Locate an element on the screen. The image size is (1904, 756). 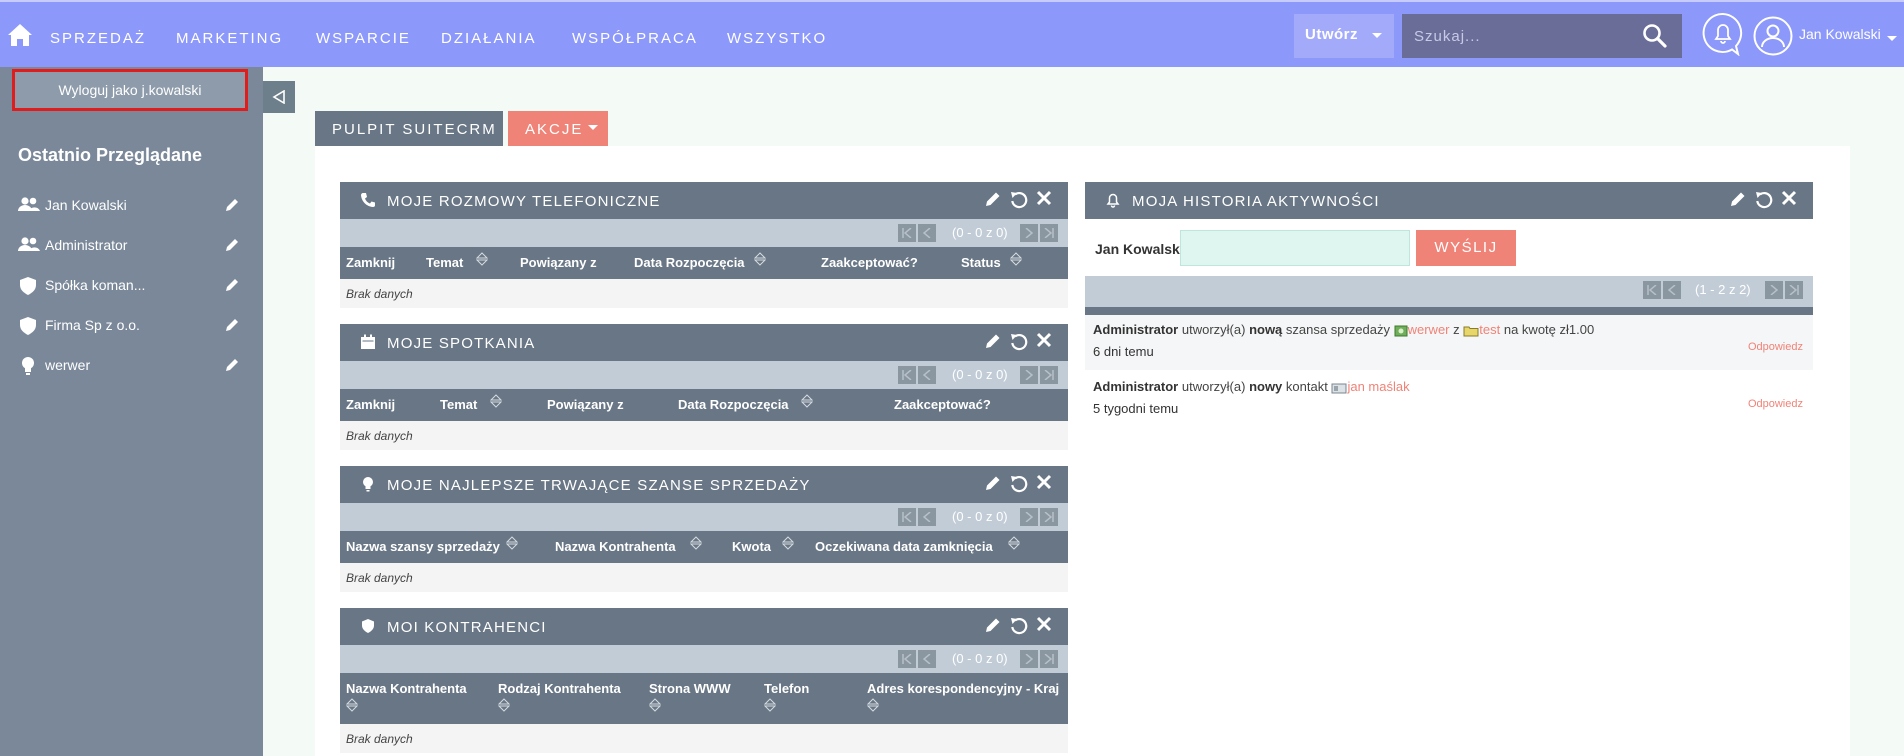
actions-dropdown-button: AKCJE is located at coordinates (558, 128).